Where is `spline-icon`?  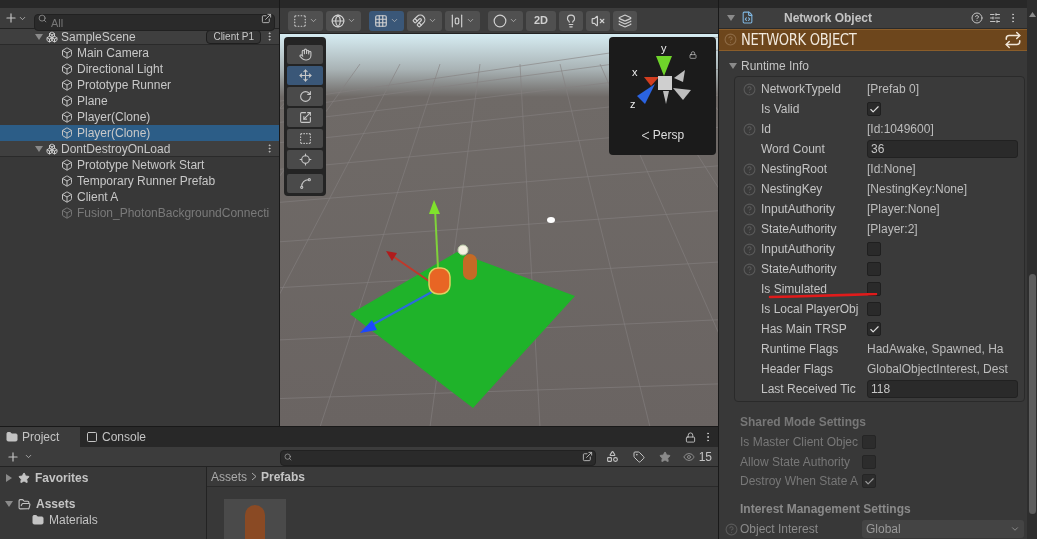
spline-icon is located at coordinates (305, 183).